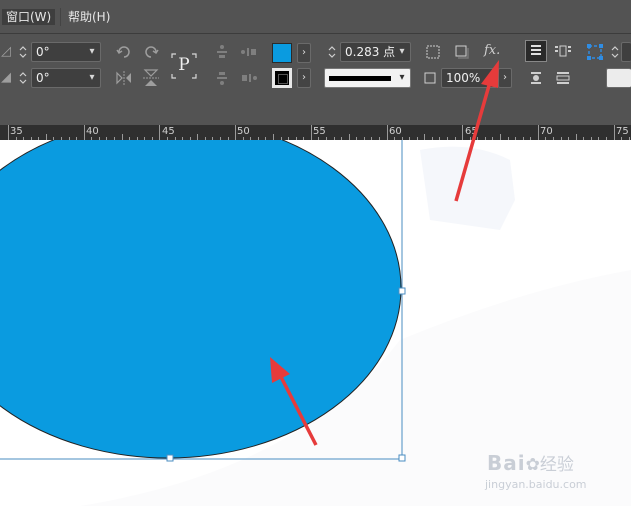 The width and height of the screenshot is (631, 506). What do you see at coordinates (60, 17) in the screenshot?
I see `menu-separator` at bounding box center [60, 17].